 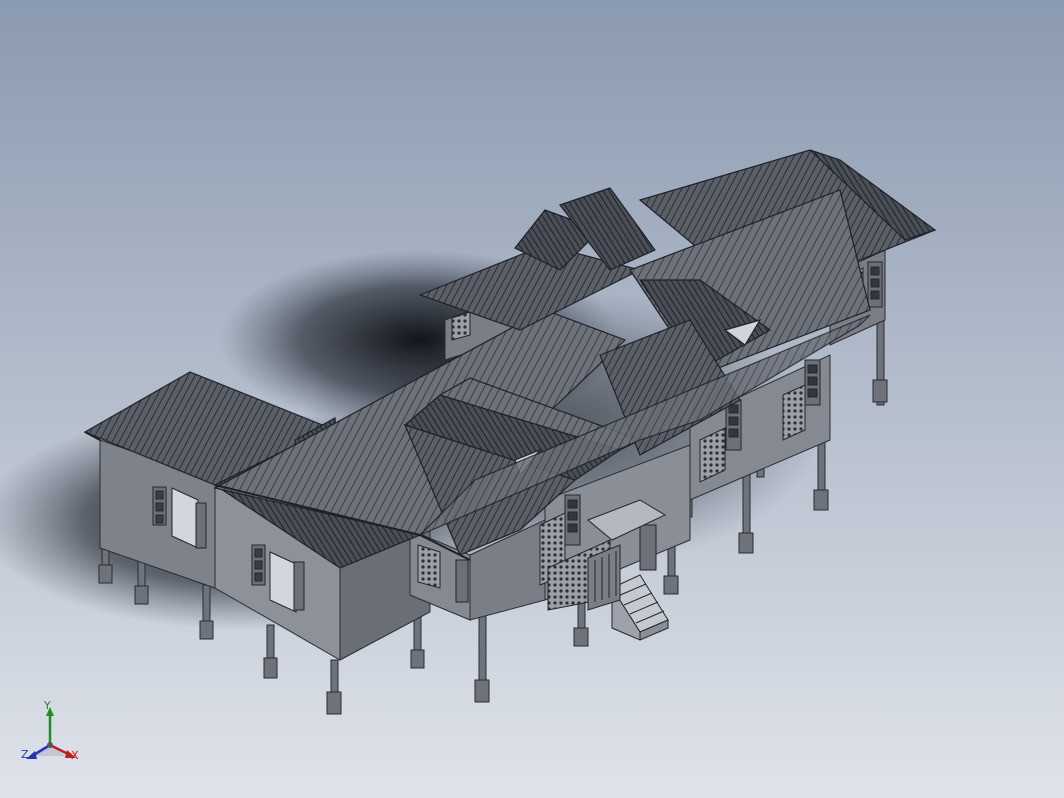 I want to click on triad-z-label: Z, so click(x=25, y=754).